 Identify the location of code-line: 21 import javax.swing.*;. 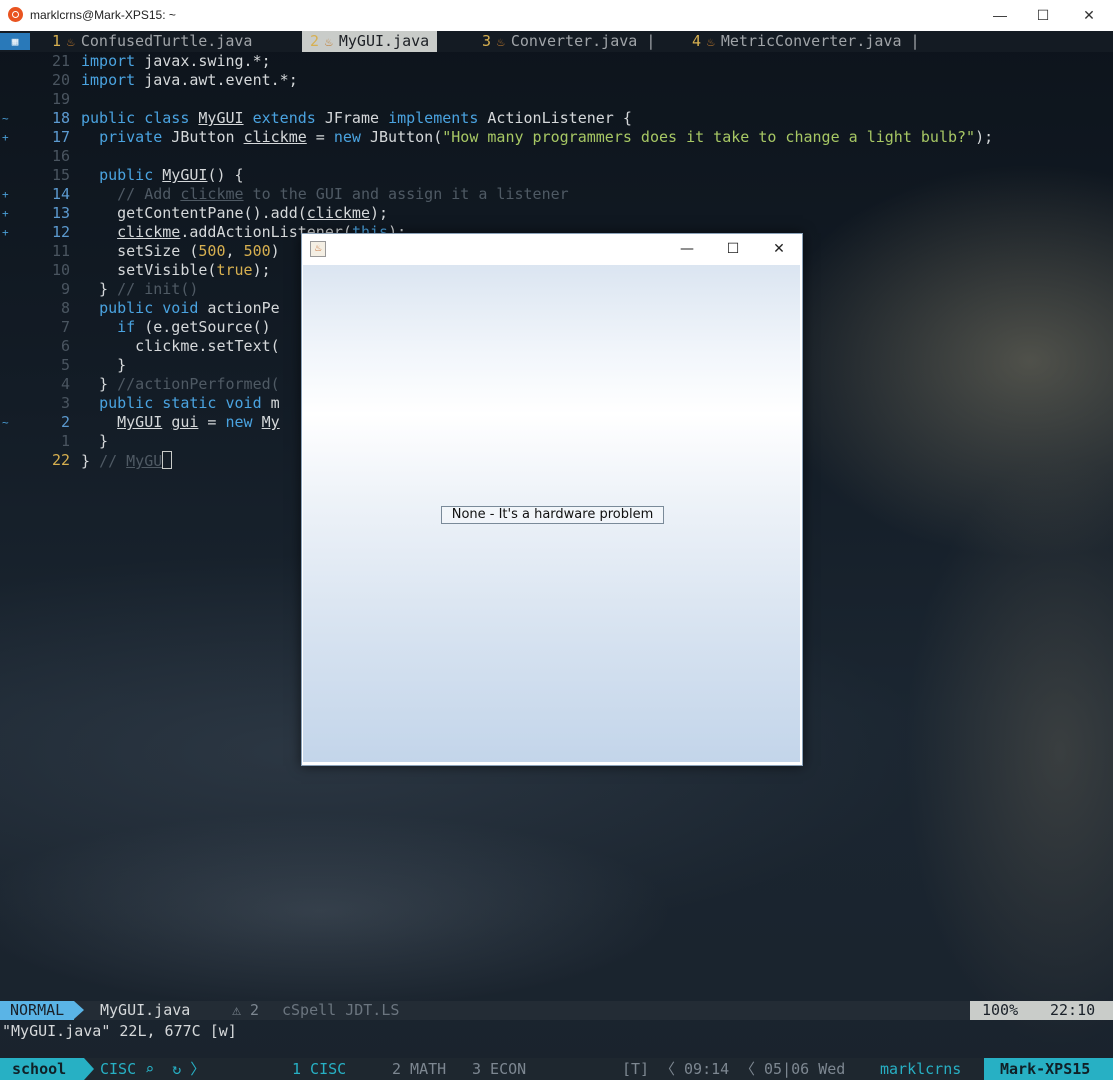
(161, 61).